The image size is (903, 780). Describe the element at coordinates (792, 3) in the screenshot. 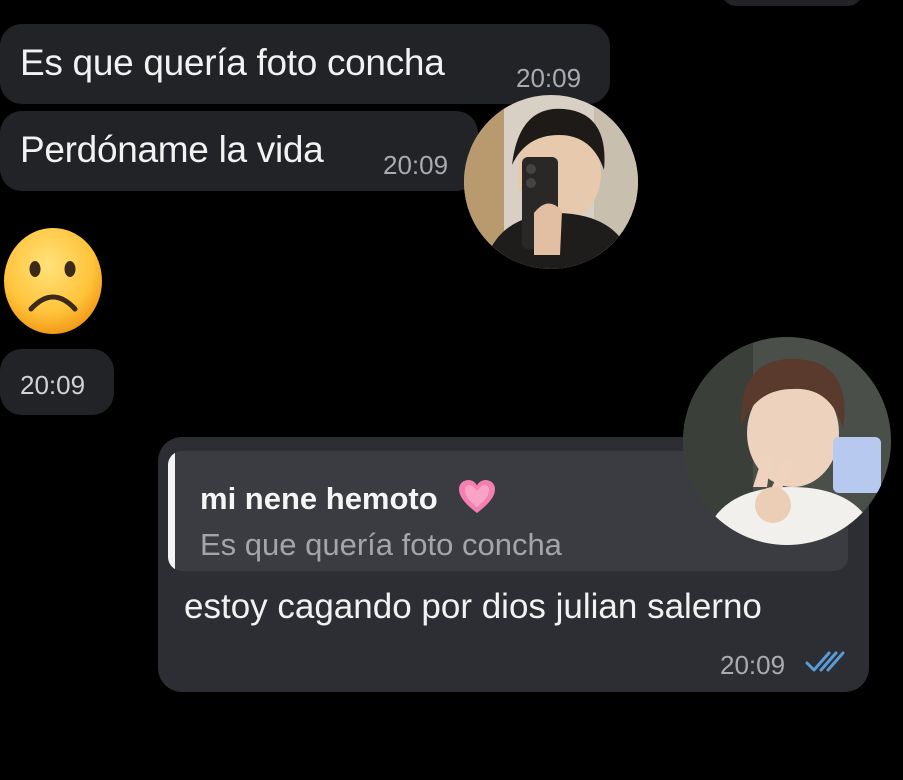

I see `previous-message-bubble` at that location.